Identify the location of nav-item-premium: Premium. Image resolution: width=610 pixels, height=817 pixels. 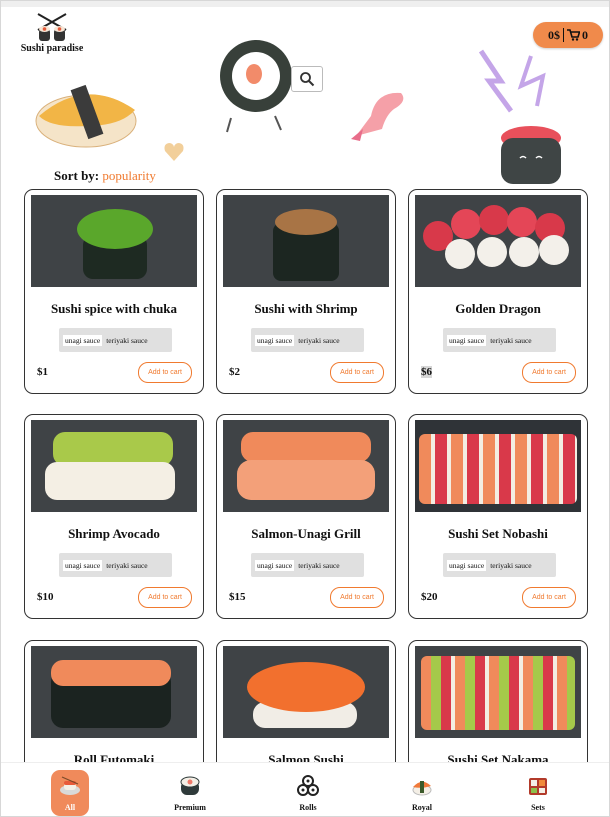
(190, 789).